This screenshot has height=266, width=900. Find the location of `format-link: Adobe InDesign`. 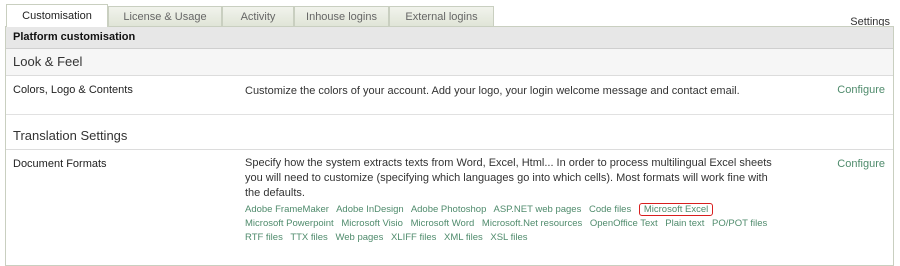

format-link: Adobe InDesign is located at coordinates (370, 209).